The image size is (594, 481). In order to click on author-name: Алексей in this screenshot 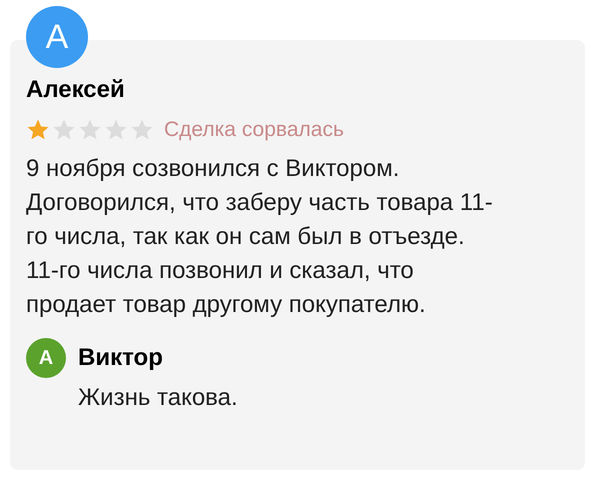, I will do `click(76, 90)`.